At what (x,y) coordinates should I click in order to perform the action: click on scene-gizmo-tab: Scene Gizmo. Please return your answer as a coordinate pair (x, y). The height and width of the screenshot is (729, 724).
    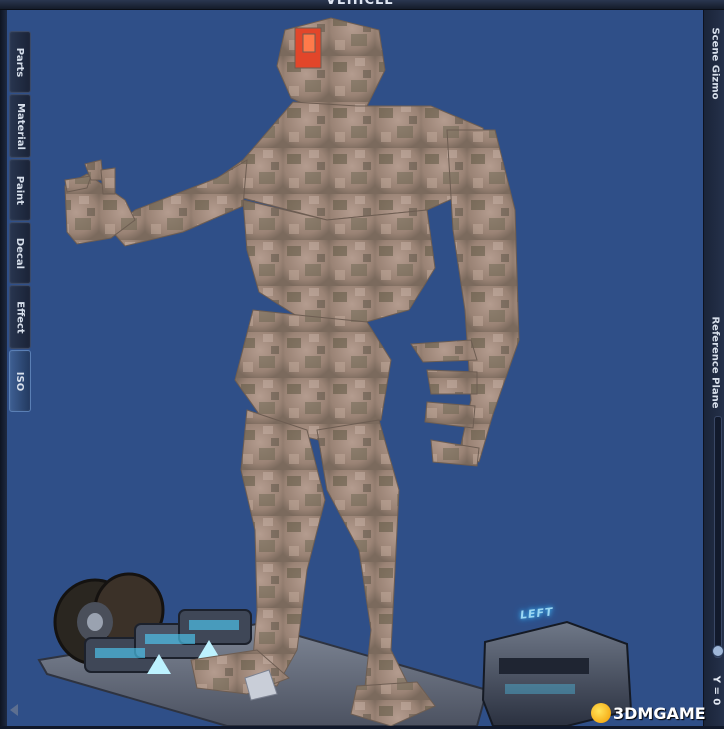
    Looking at the image, I should click on (715, 63).